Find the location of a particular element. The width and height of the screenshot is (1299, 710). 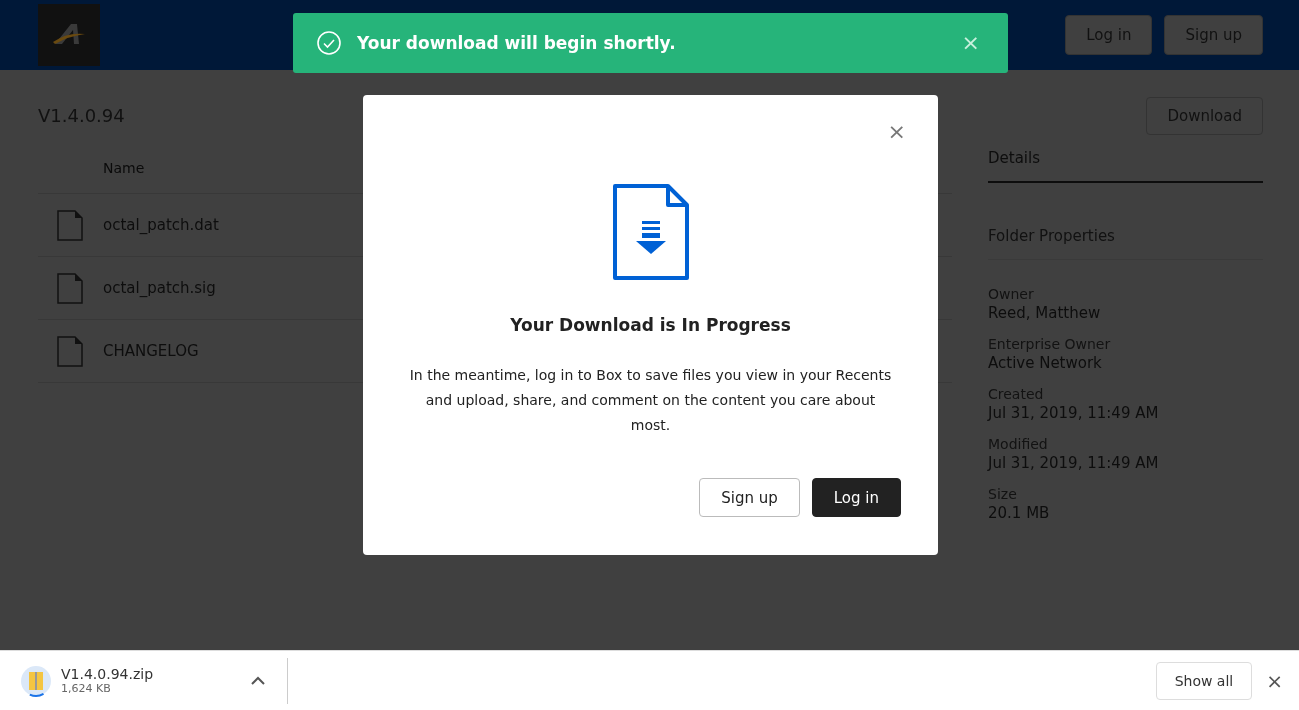

show-all-button: Show all is located at coordinates (1204, 680).